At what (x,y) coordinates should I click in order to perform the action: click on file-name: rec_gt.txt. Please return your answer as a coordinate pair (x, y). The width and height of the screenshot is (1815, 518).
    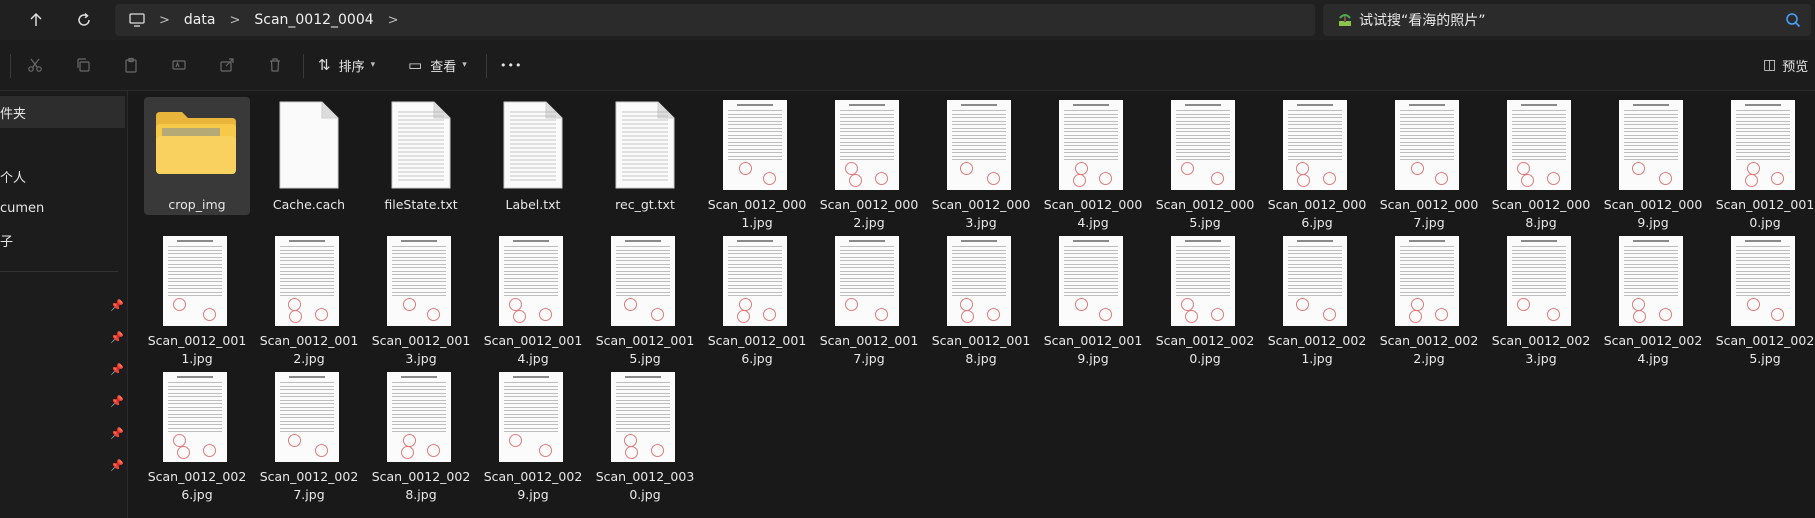
    Looking at the image, I should click on (645, 204).